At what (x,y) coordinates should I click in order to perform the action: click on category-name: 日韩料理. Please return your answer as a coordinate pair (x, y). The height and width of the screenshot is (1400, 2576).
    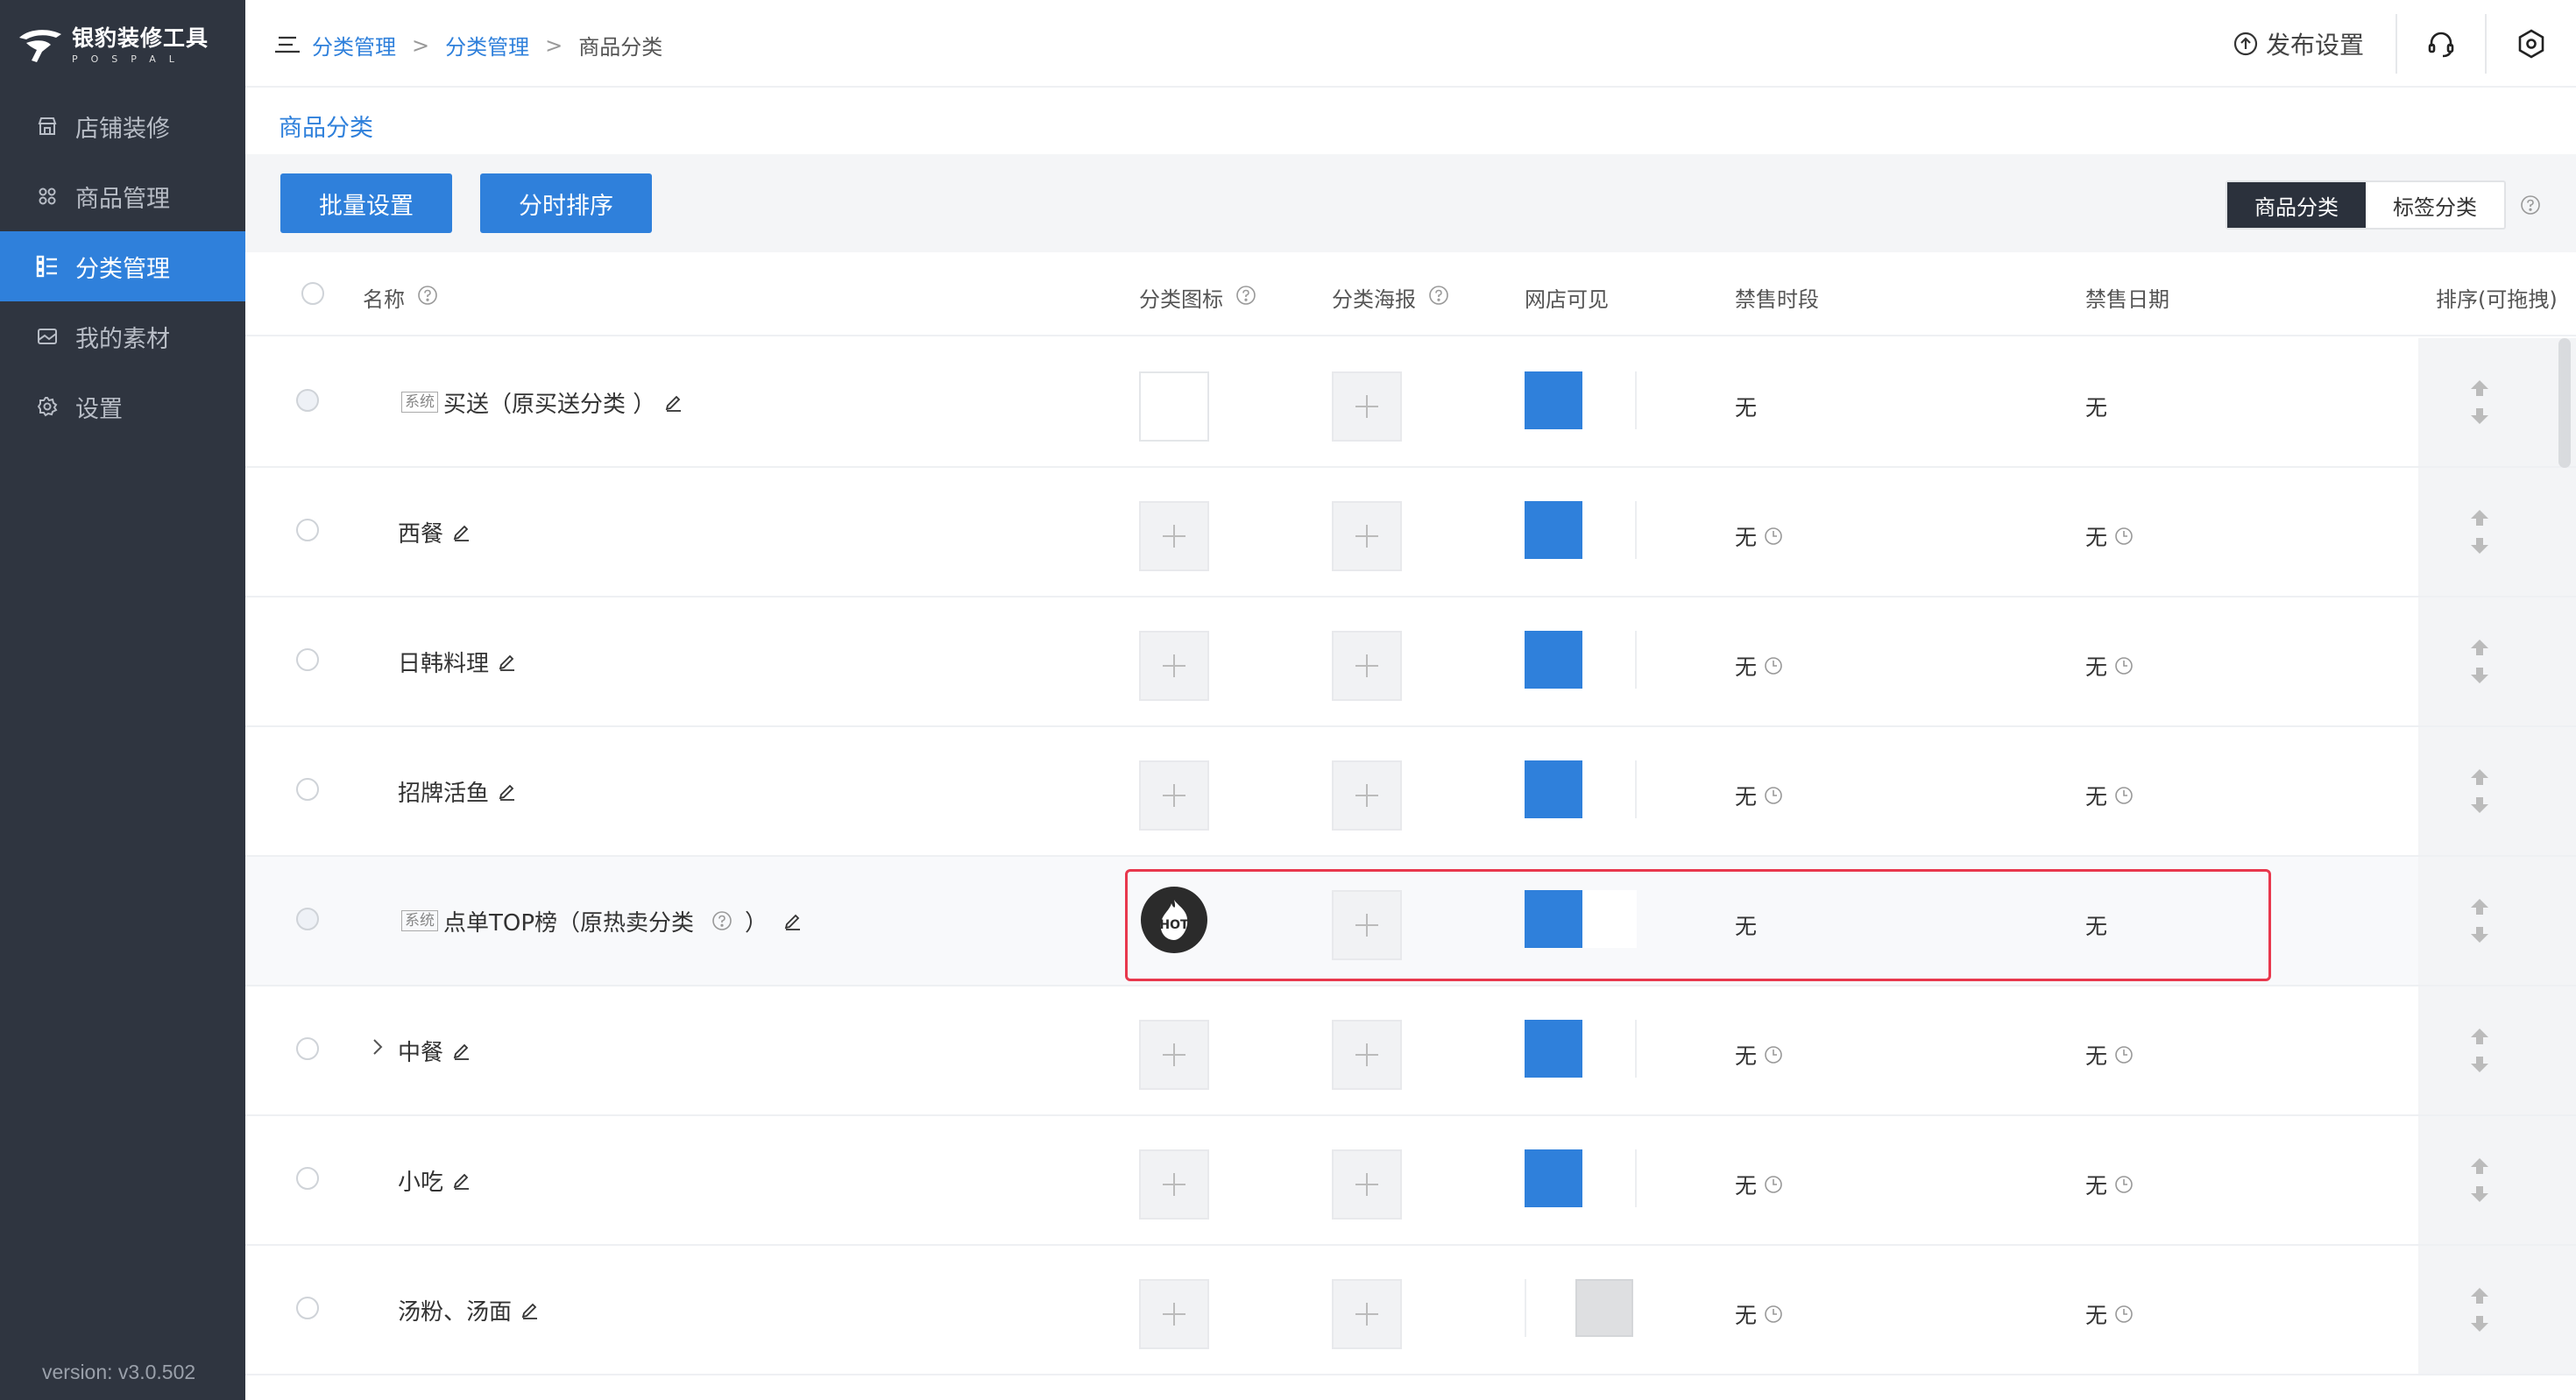
    Looking at the image, I should click on (444, 663).